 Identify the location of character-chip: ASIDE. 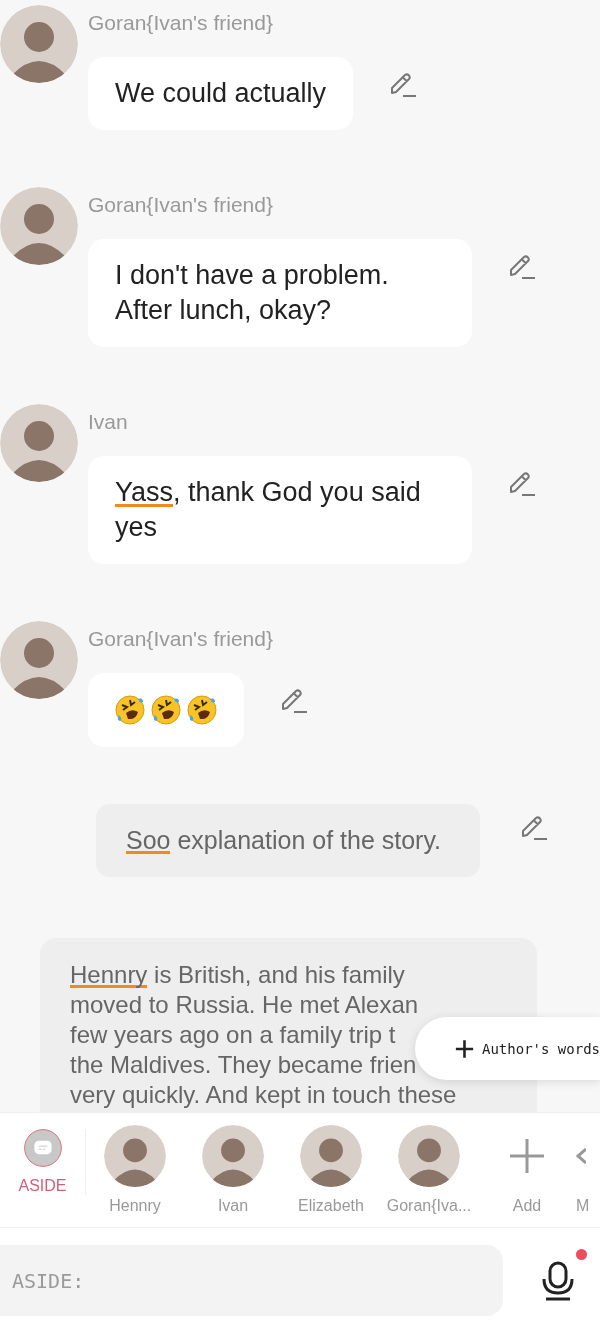
(43, 1162).